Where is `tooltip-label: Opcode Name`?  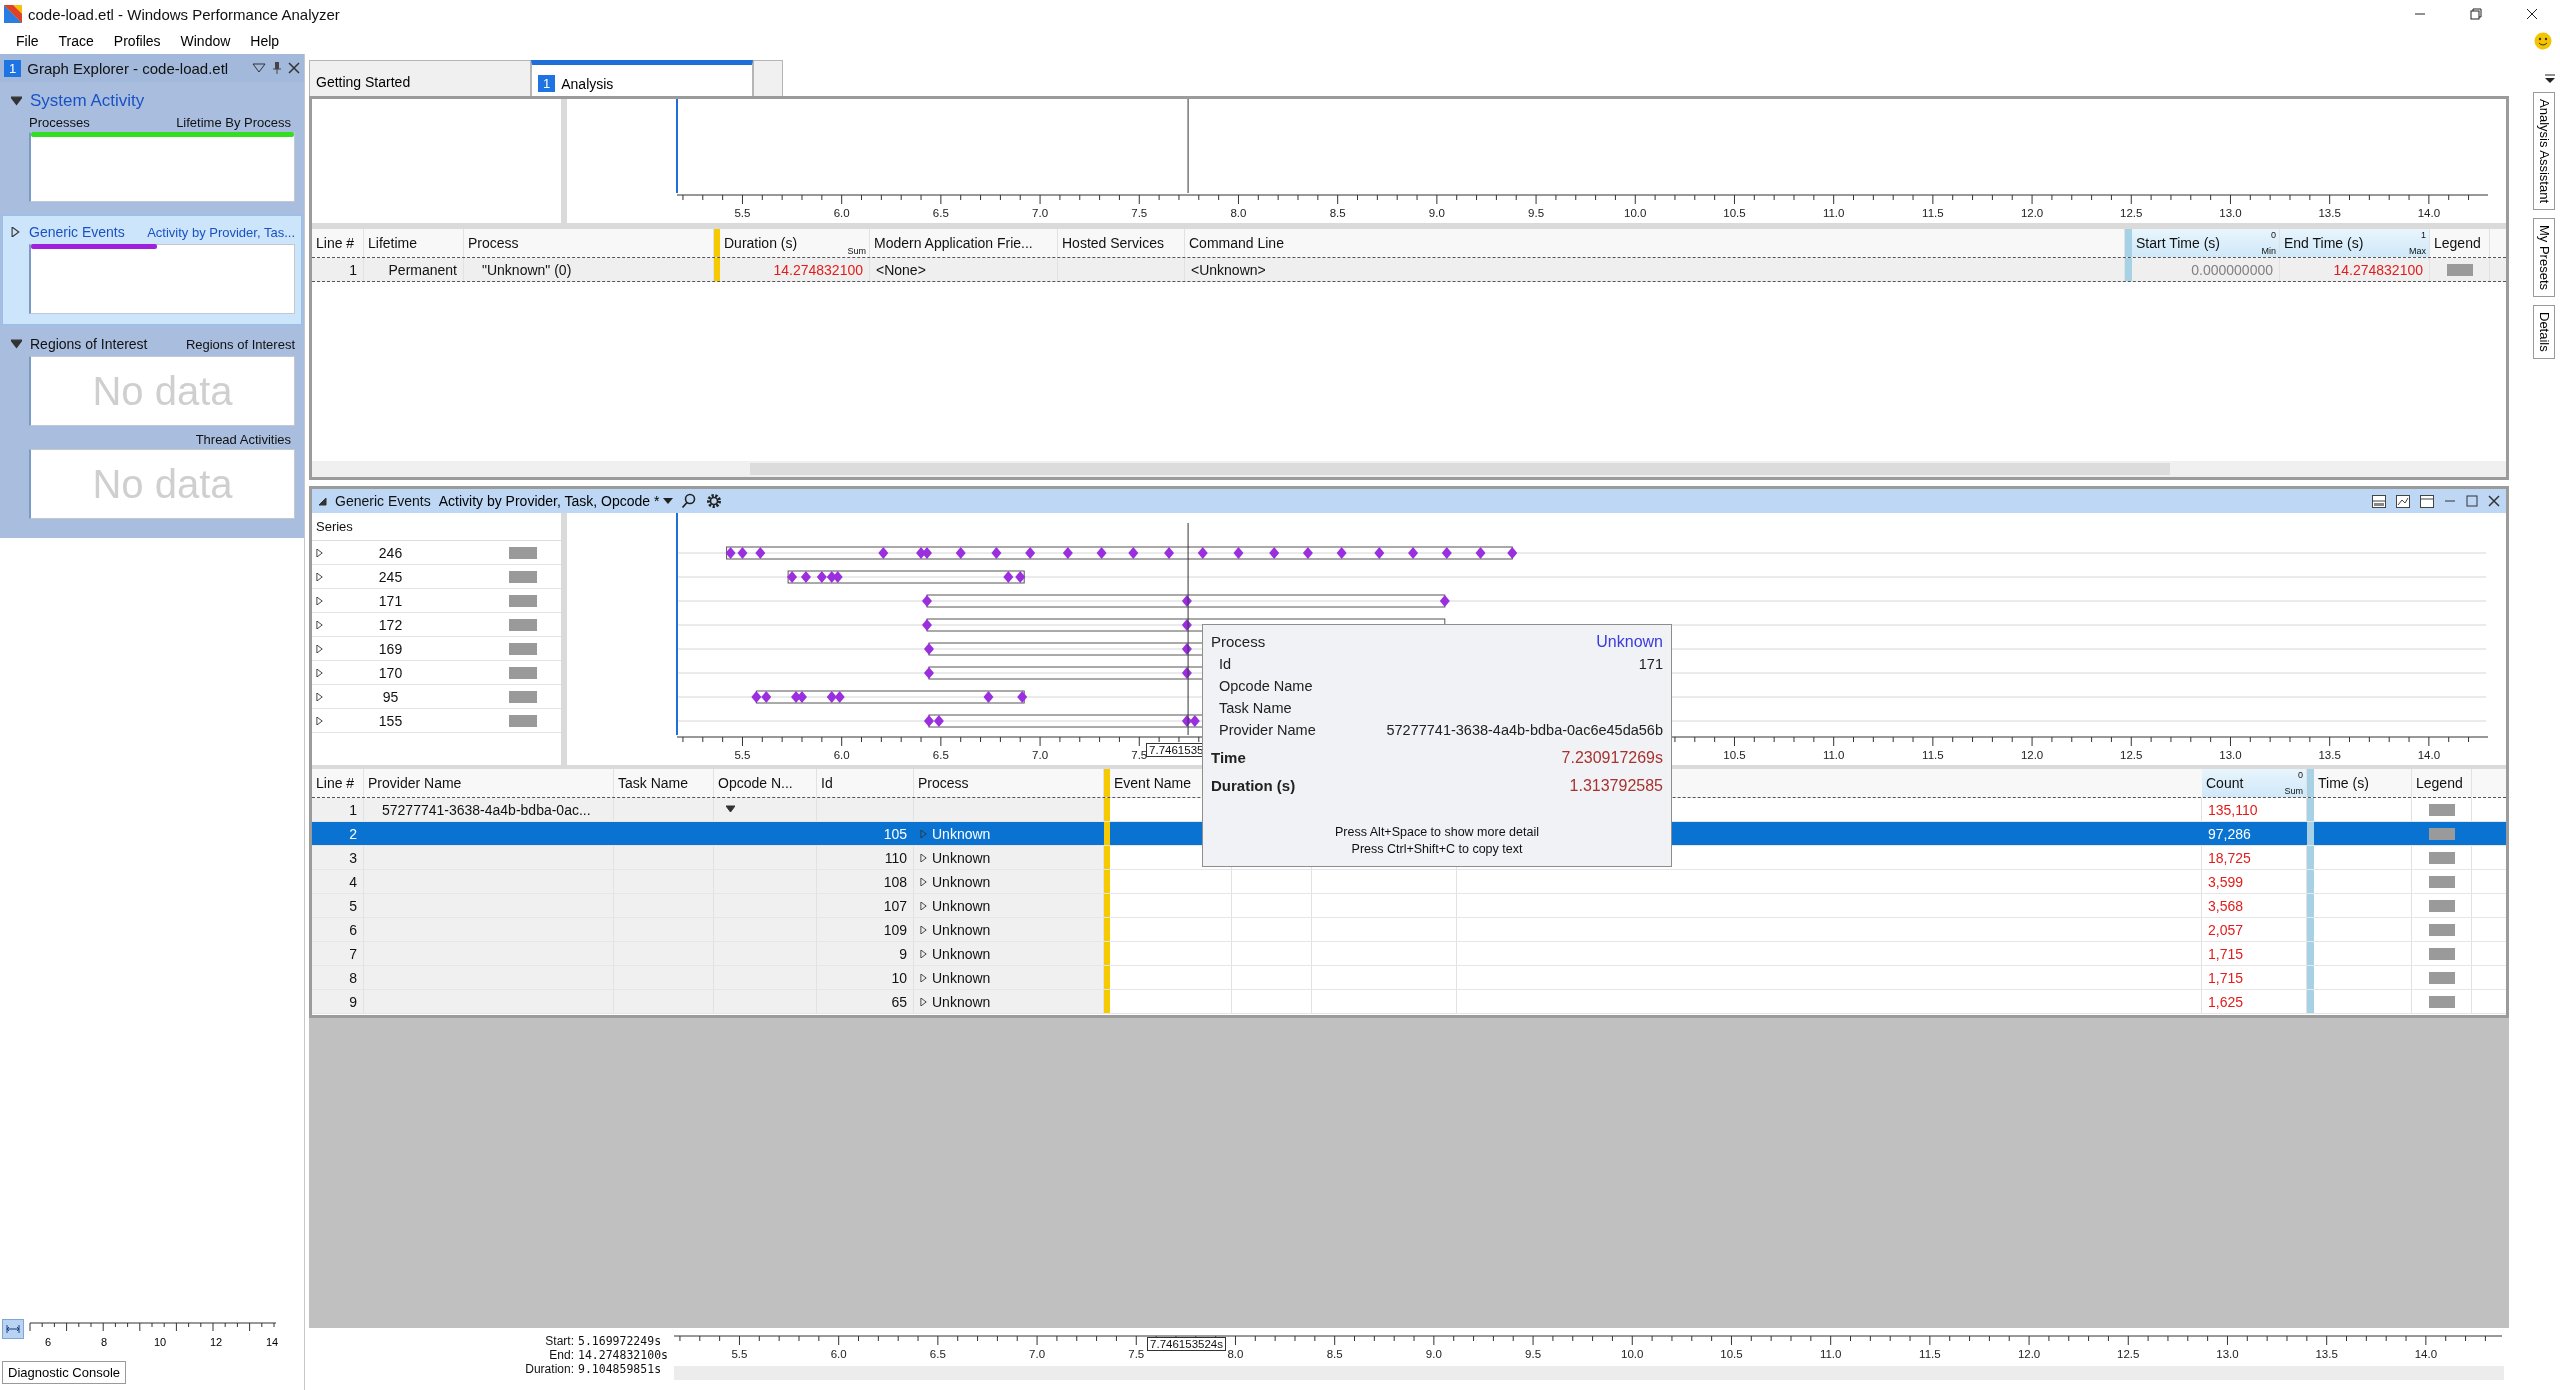
tooltip-label: Opcode Name is located at coordinates (1266, 686).